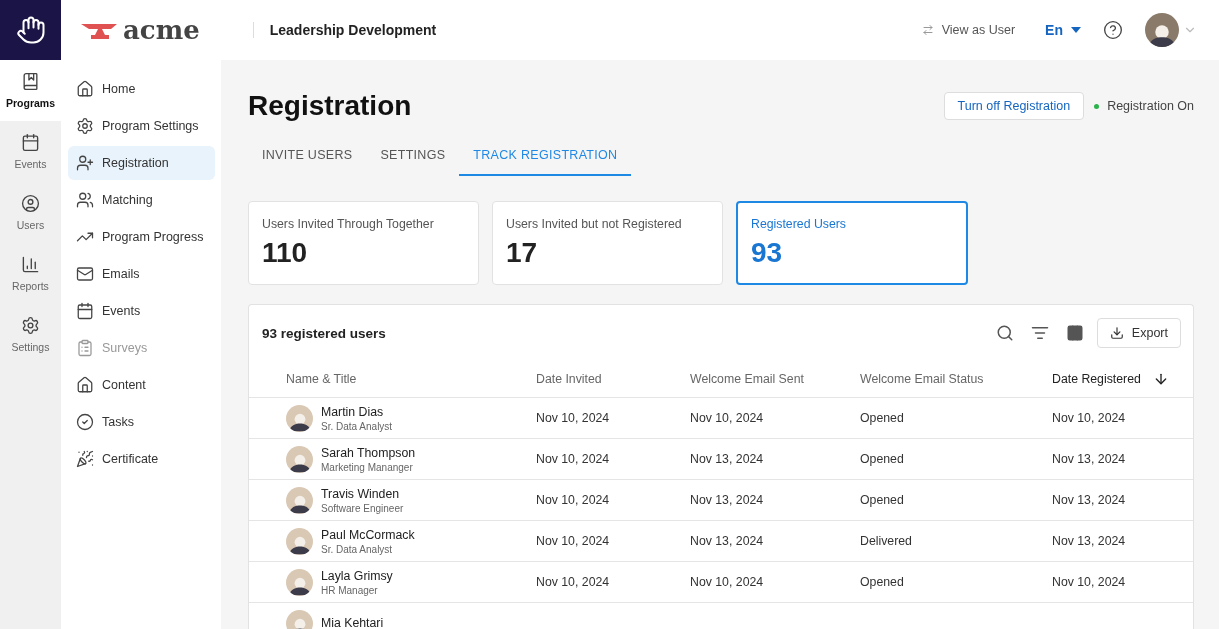 This screenshot has width=1219, height=629. What do you see at coordinates (141, 385) in the screenshot?
I see `sidebar-item: Content` at bounding box center [141, 385].